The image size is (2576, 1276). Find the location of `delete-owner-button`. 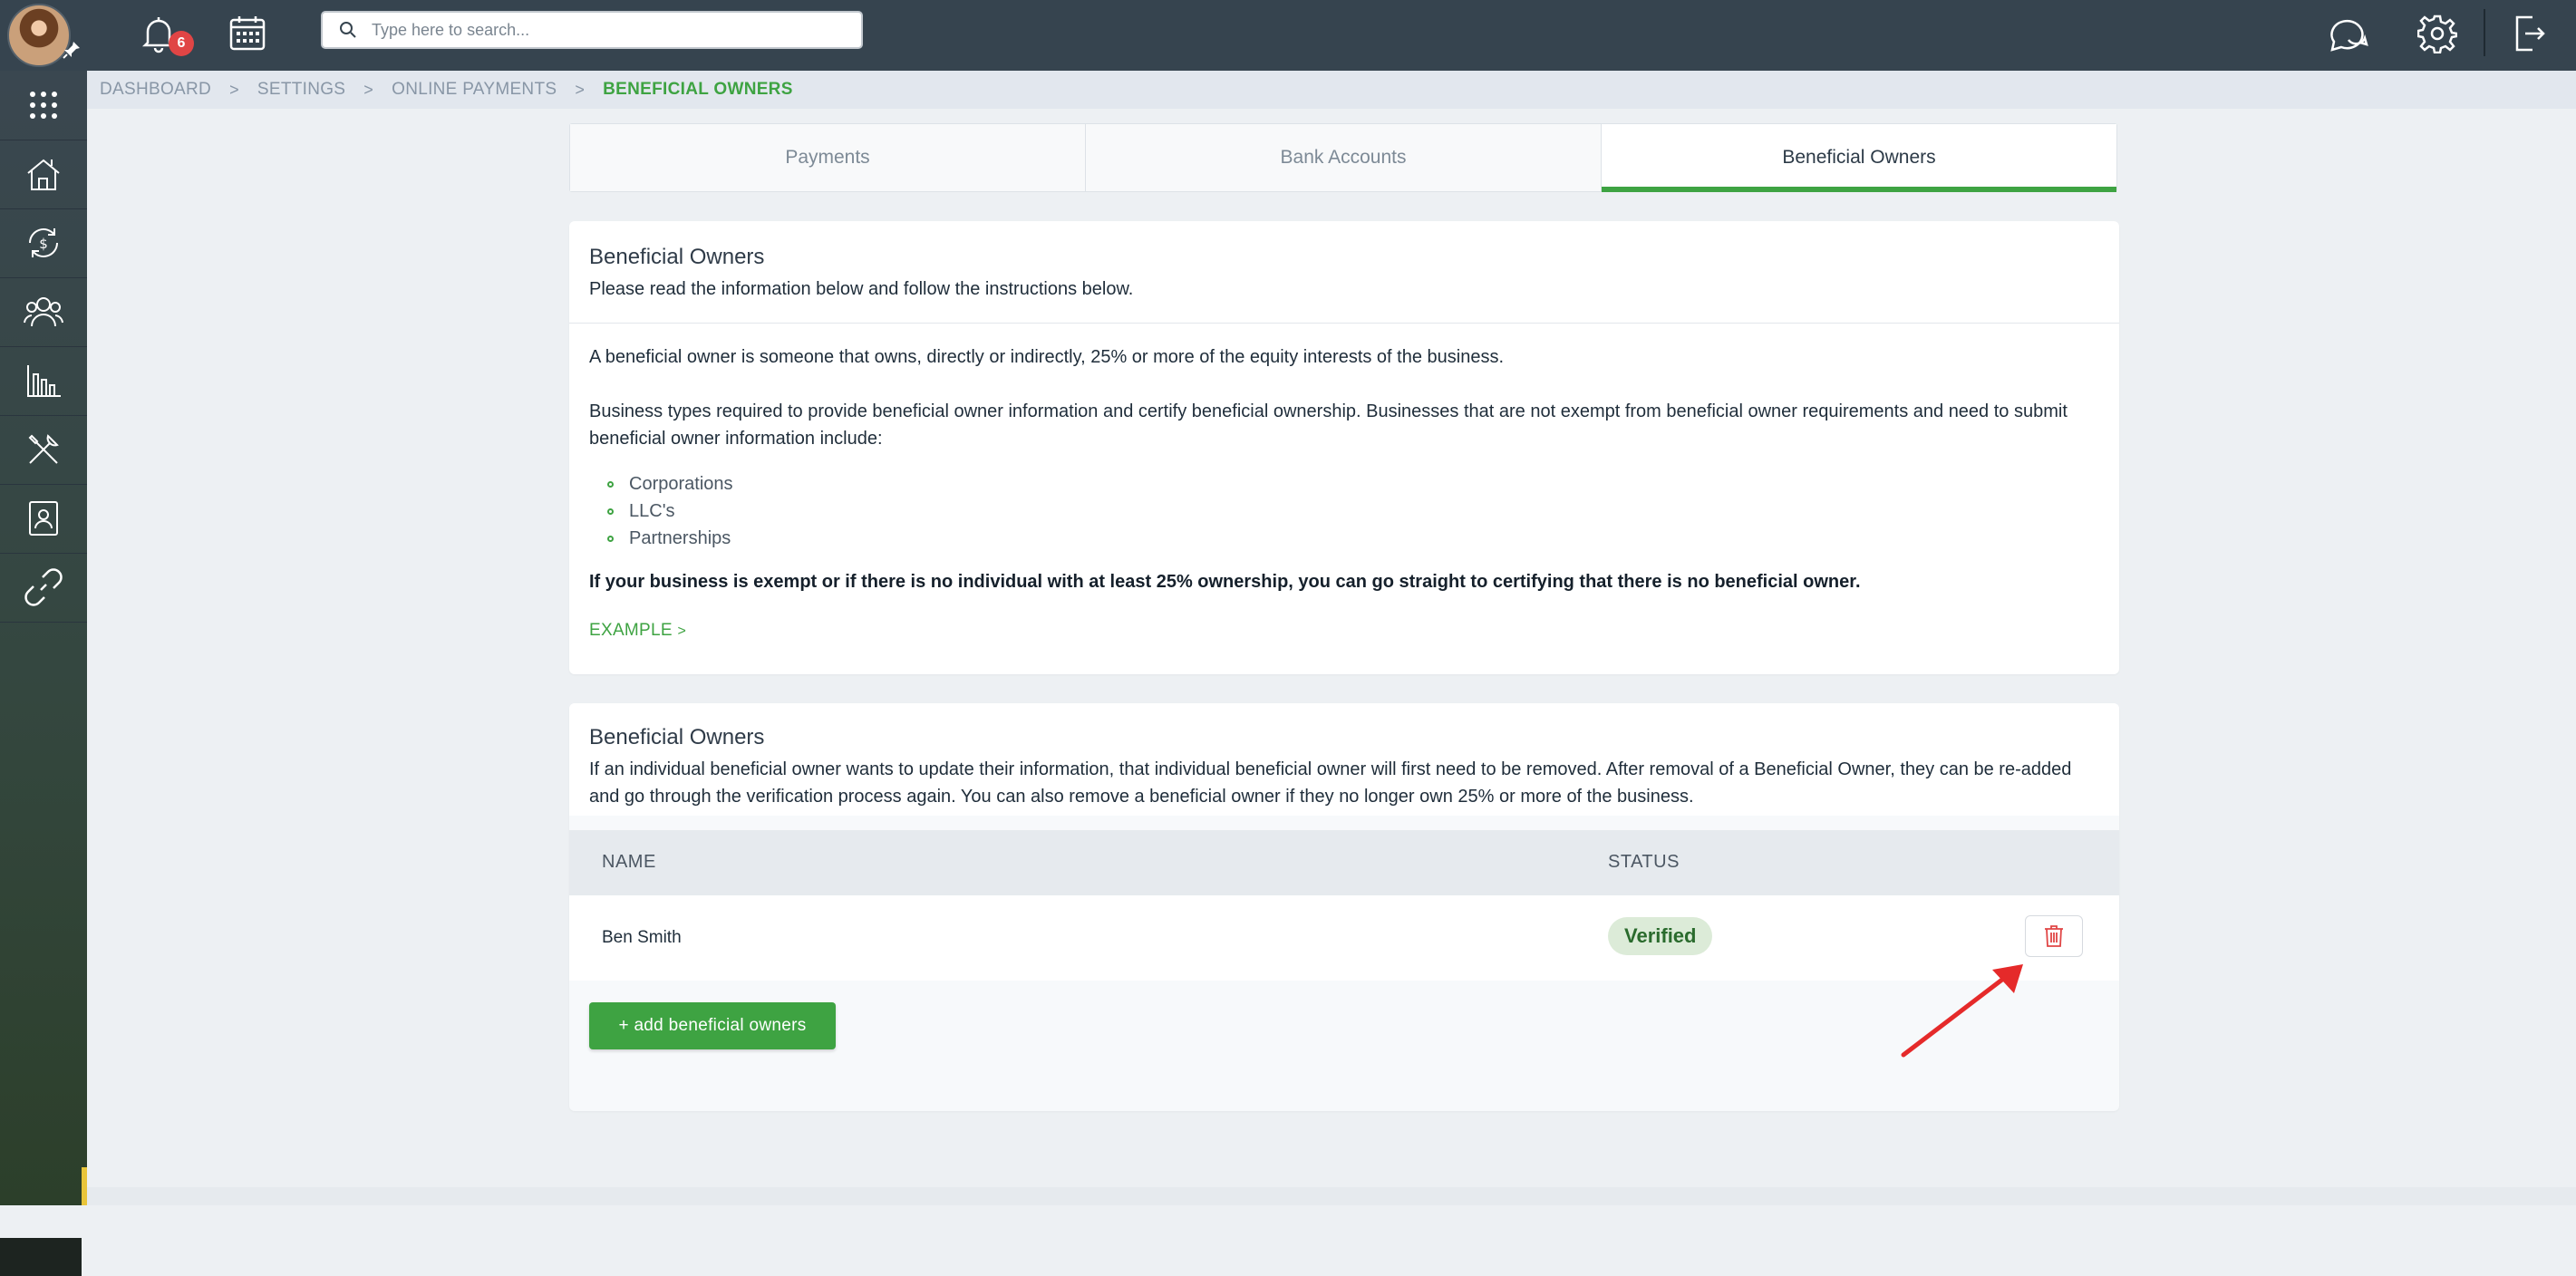

delete-owner-button is located at coordinates (2054, 936).